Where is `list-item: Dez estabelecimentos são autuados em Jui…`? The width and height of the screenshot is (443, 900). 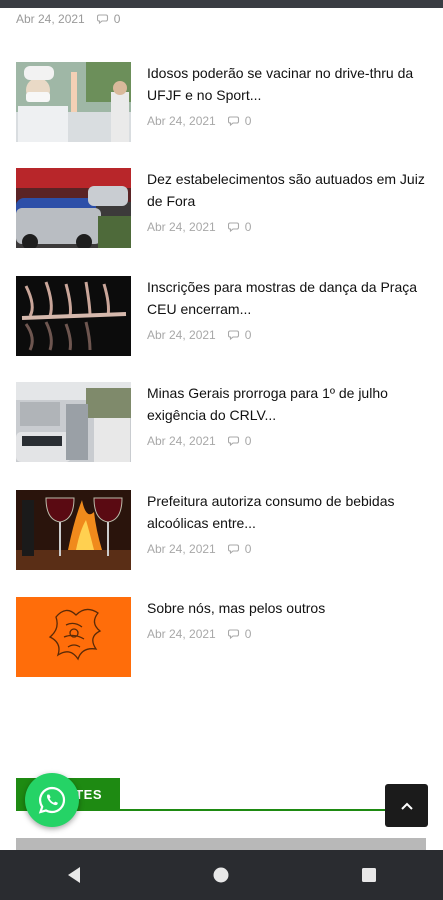
list-item: Dez estabelecimentos são autuados em Jui… is located at coordinates (221, 208).